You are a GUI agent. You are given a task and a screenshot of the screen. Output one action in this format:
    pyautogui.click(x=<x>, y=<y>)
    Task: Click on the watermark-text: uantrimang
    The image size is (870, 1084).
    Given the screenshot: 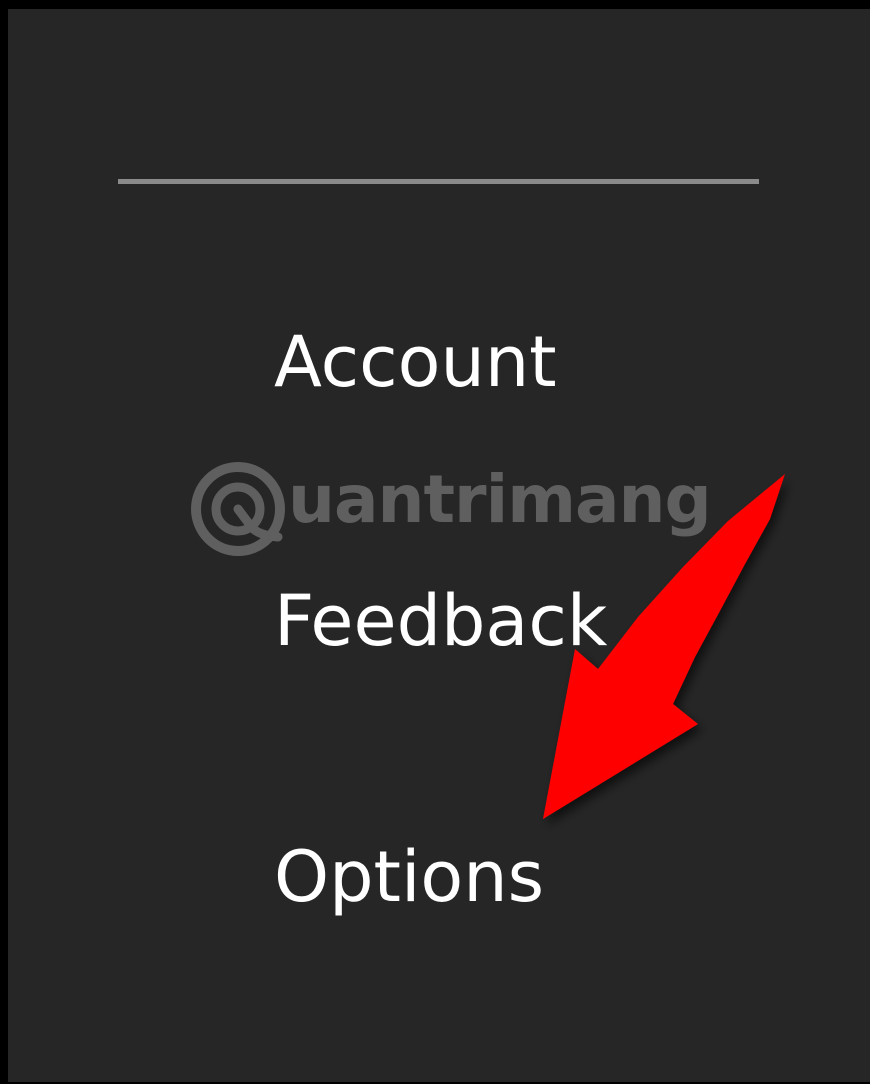 What is the action you would take?
    pyautogui.click(x=500, y=499)
    